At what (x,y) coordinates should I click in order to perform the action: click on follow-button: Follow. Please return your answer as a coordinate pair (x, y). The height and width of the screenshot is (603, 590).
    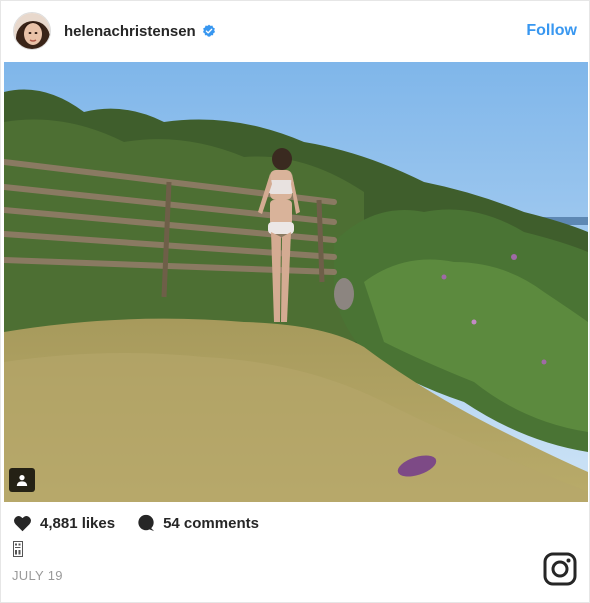
    Looking at the image, I should click on (551, 31).